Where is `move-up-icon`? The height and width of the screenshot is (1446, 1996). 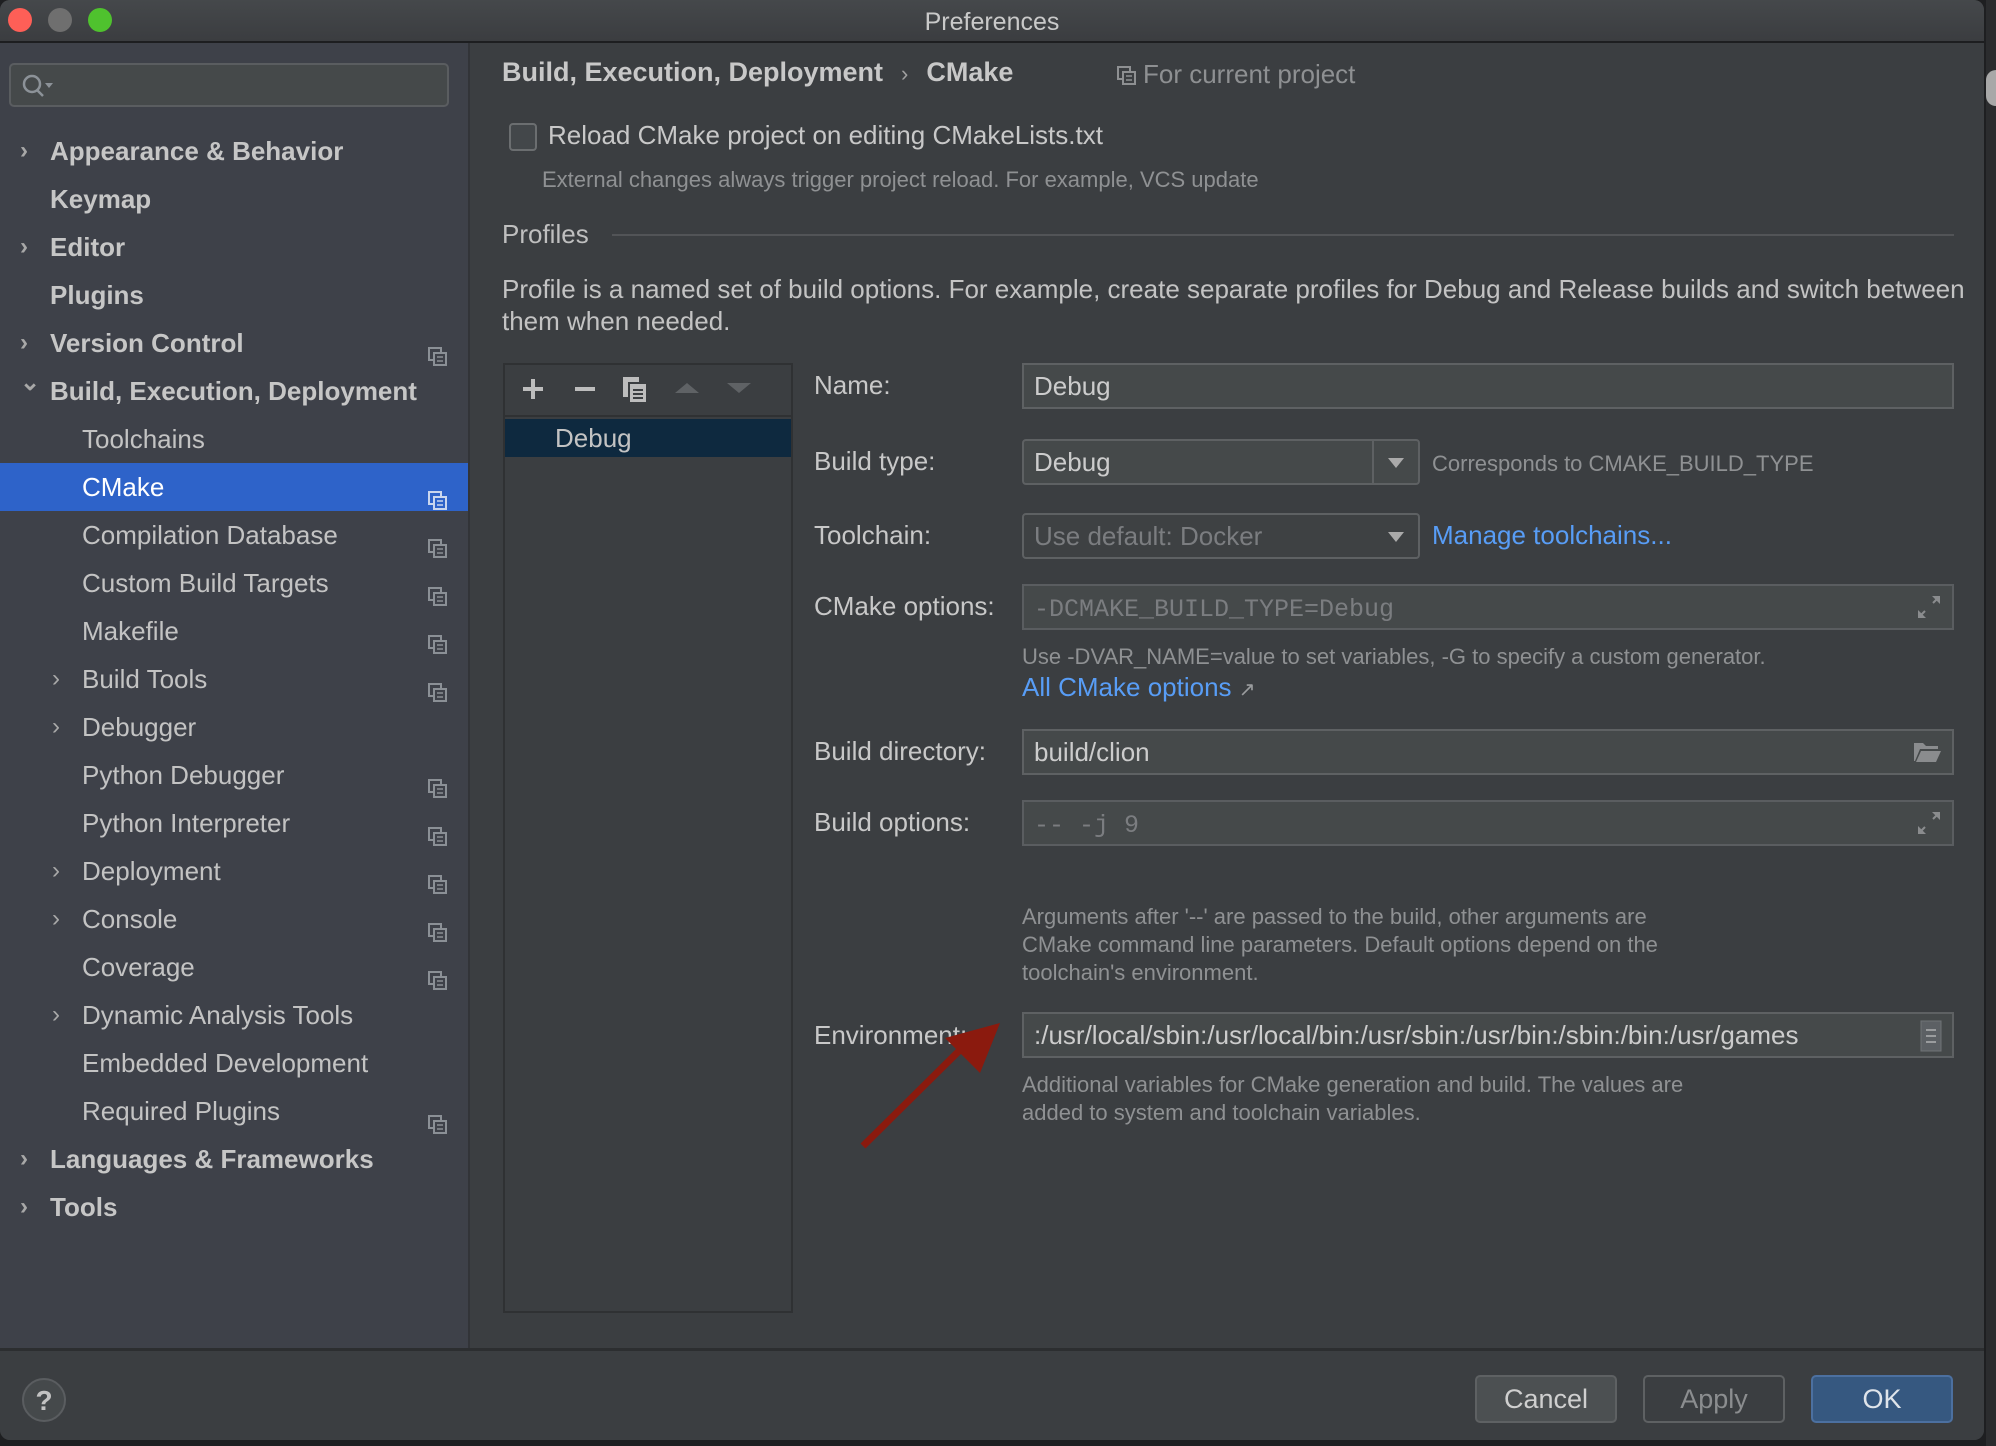 move-up-icon is located at coordinates (687, 389).